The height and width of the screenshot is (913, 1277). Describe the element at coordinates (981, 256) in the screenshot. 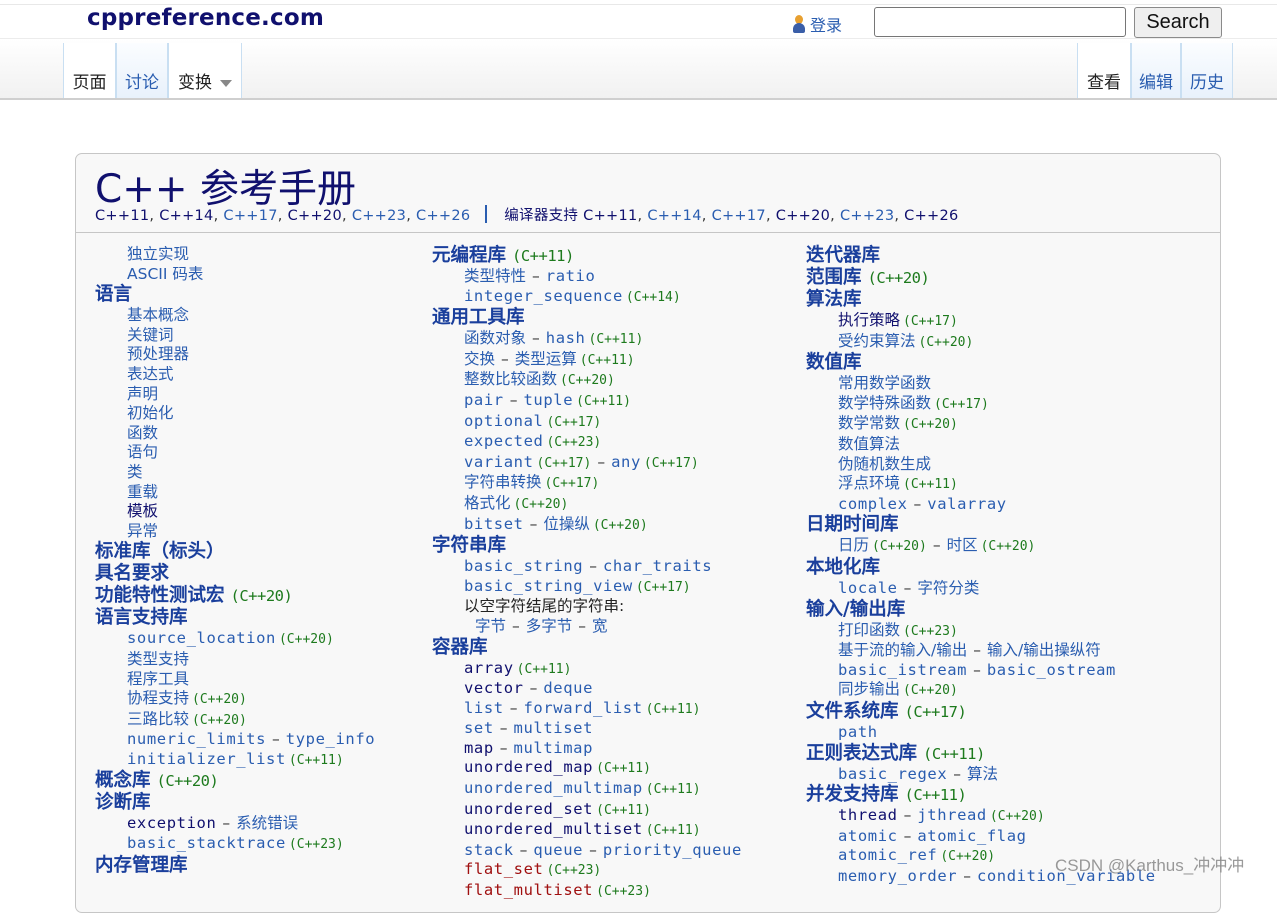

I see `section-heading: 迭代器库` at that location.